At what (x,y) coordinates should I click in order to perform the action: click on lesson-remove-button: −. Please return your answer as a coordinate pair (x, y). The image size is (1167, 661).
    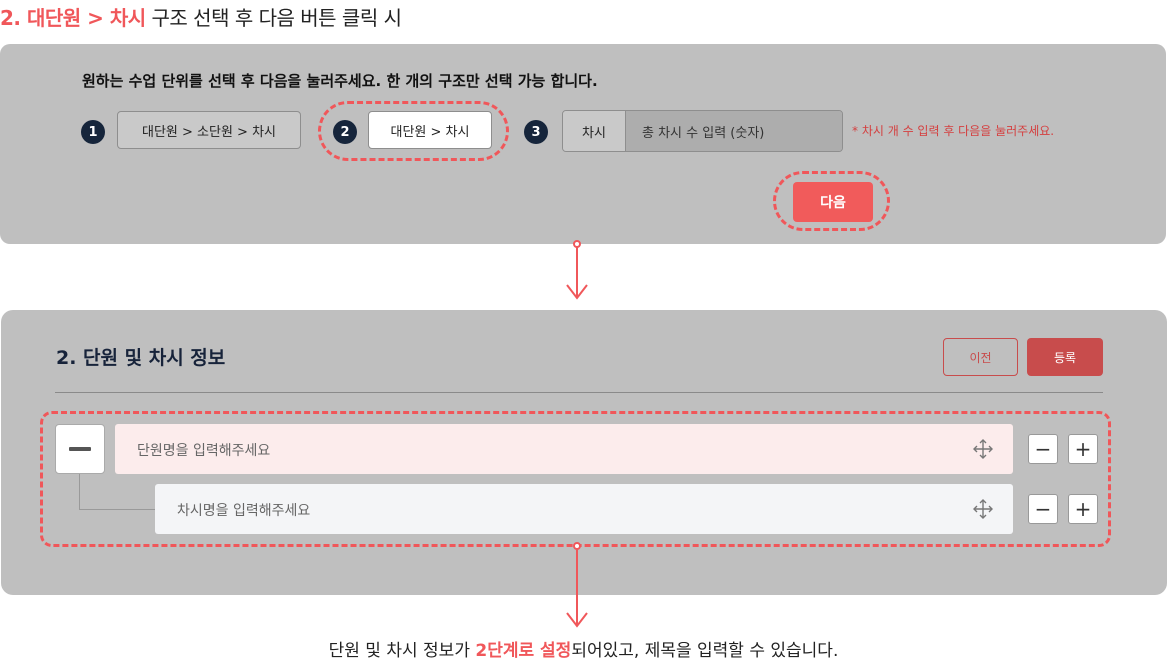
    Looking at the image, I should click on (1043, 509).